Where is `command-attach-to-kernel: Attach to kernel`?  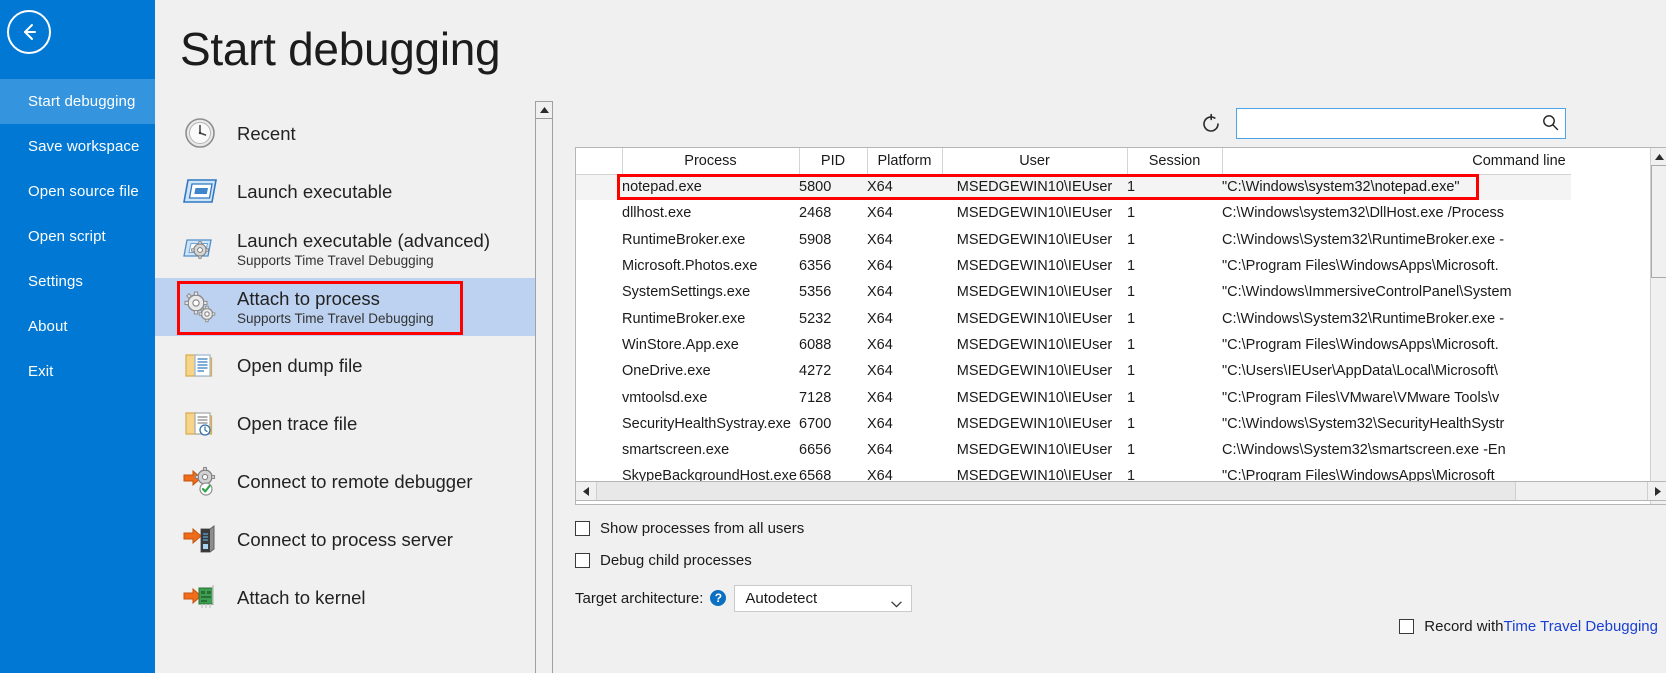
command-attach-to-kernel: Attach to kernel is located at coordinates (345, 597).